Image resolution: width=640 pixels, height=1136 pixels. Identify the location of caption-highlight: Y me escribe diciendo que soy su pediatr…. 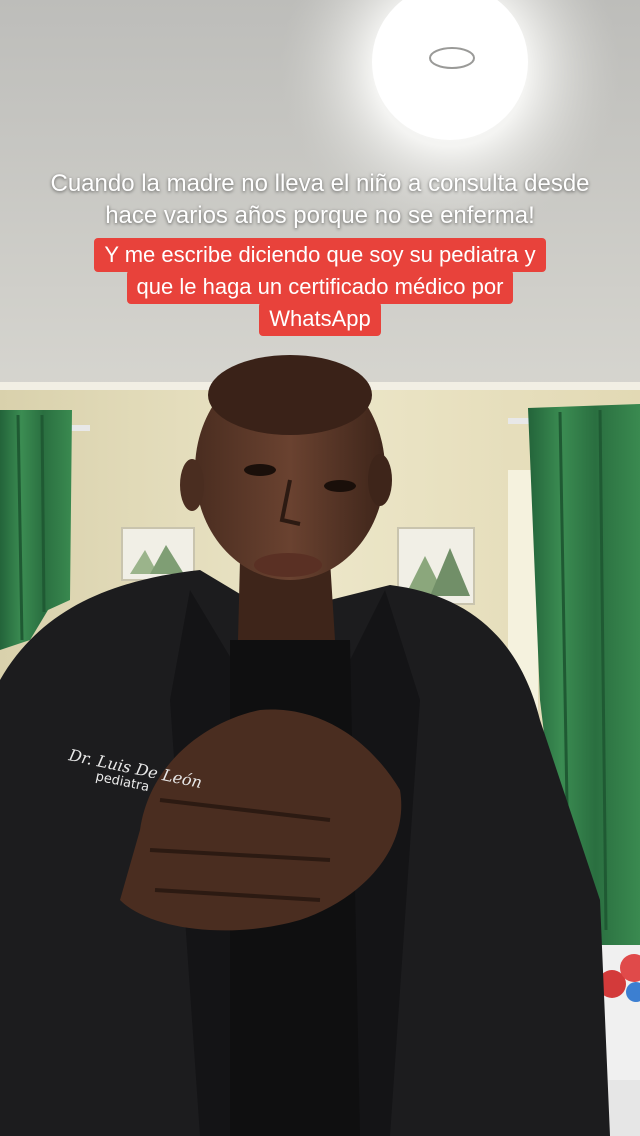
(320, 287).